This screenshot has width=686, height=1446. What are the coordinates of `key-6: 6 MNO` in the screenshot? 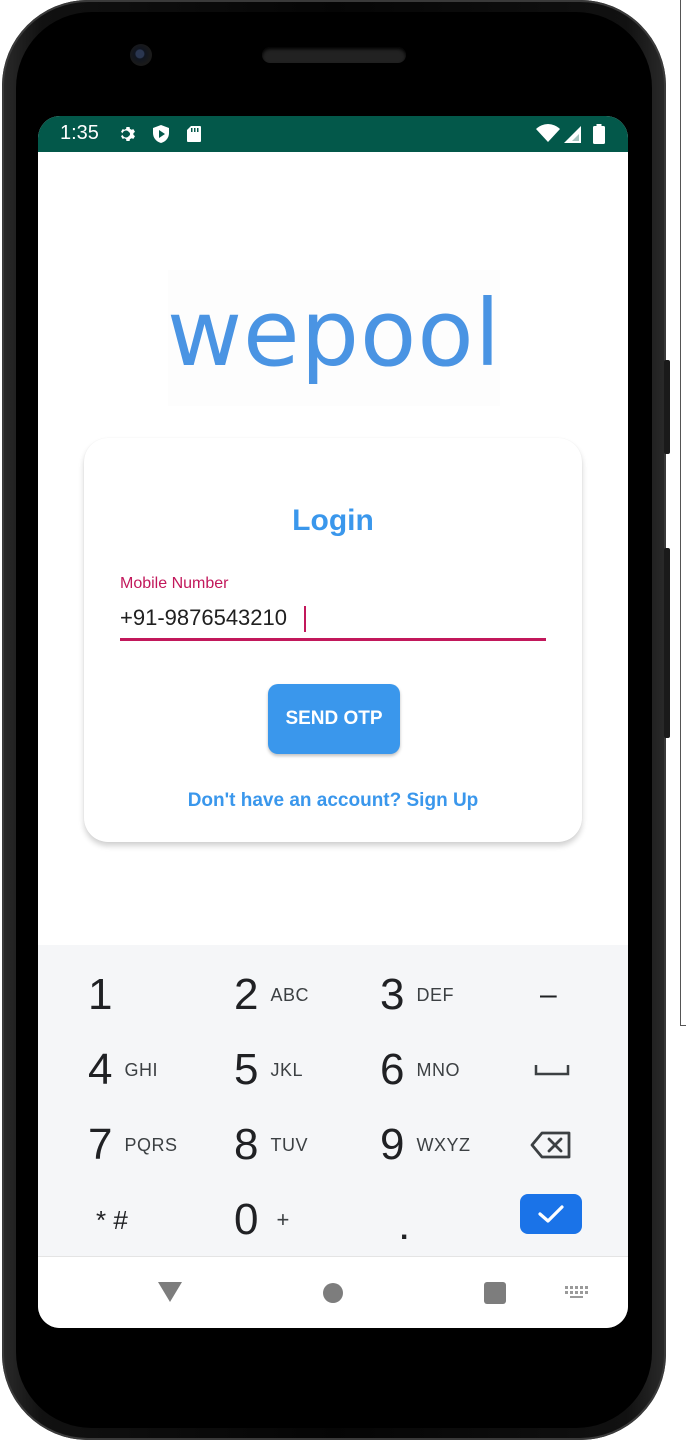 It's located at (420, 1070).